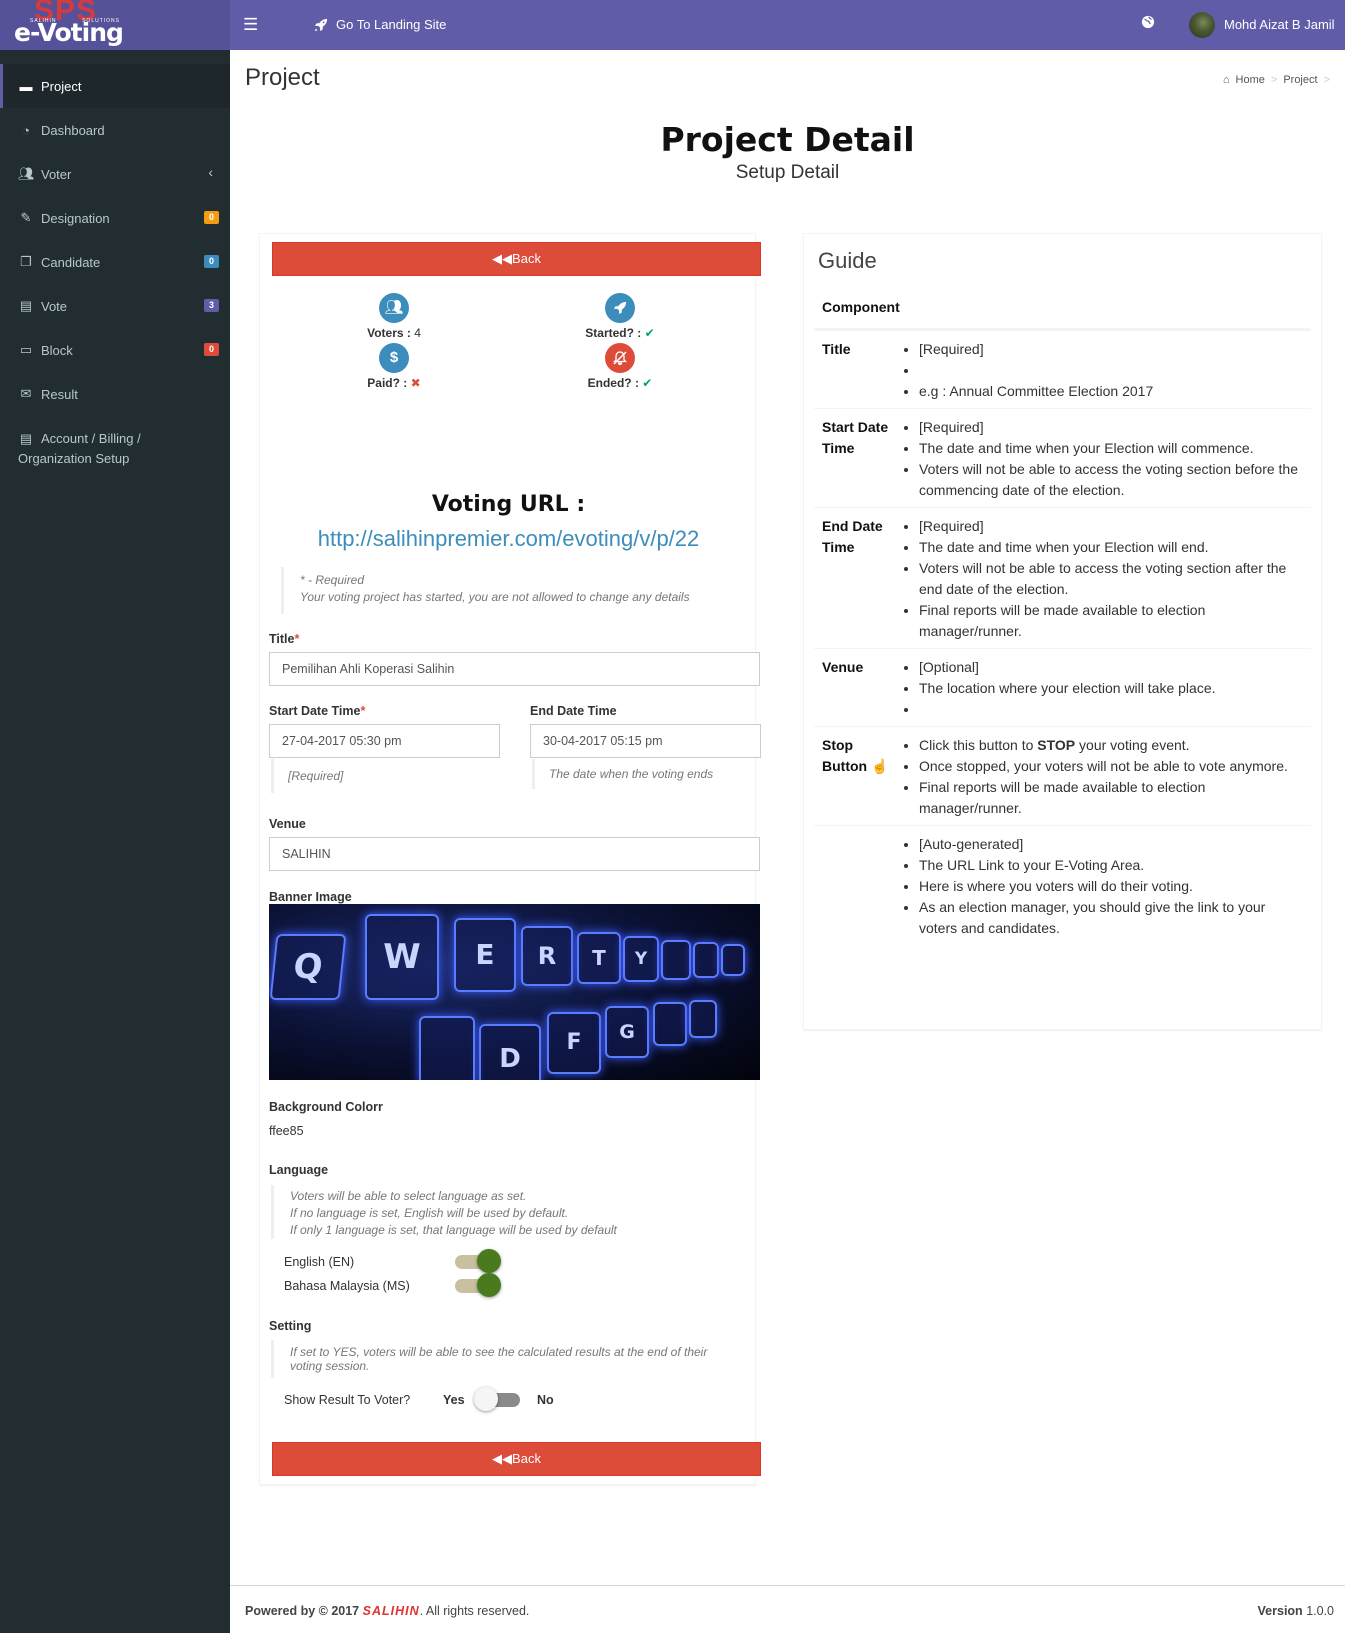 This screenshot has height=1633, width=1345. Describe the element at coordinates (115, 86) in the screenshot. I see `sidebar-item-project: ▬ Project` at that location.